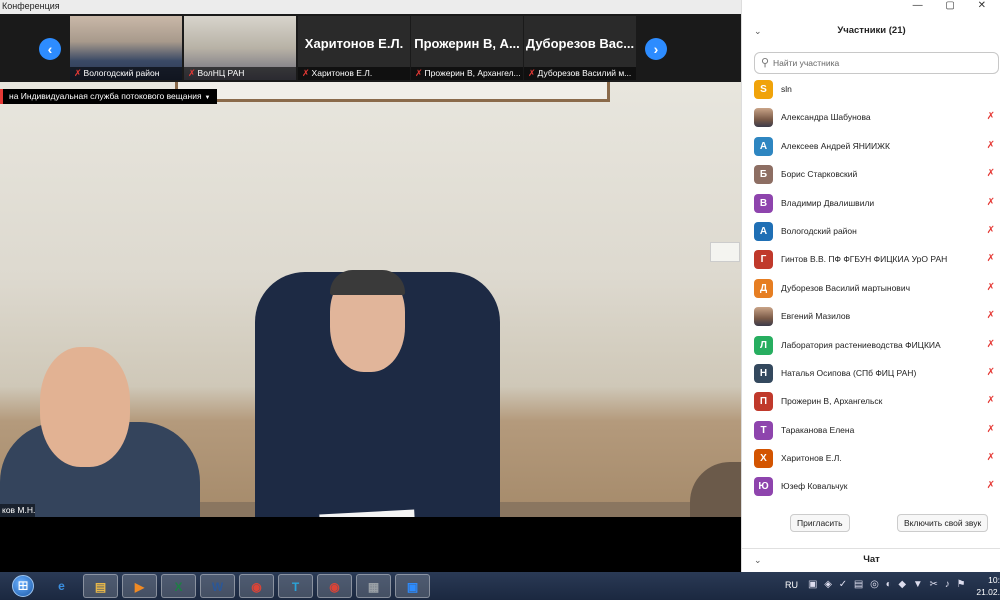  I want to click on word-icon: W, so click(217, 586).